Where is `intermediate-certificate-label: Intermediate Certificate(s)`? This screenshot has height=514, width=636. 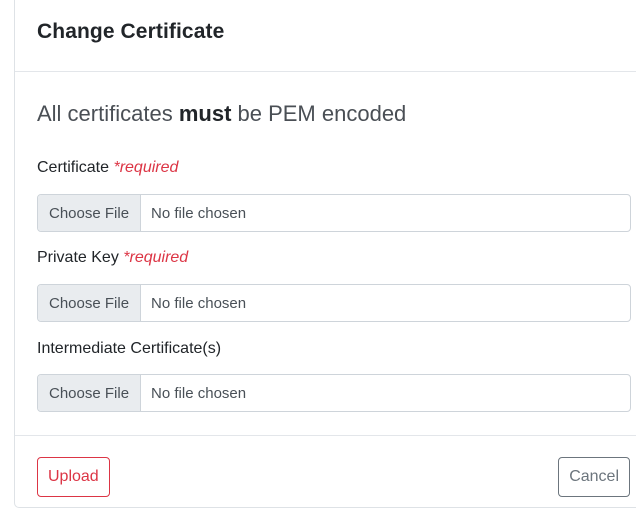
intermediate-certificate-label: Intermediate Certificate(s) is located at coordinates (129, 349).